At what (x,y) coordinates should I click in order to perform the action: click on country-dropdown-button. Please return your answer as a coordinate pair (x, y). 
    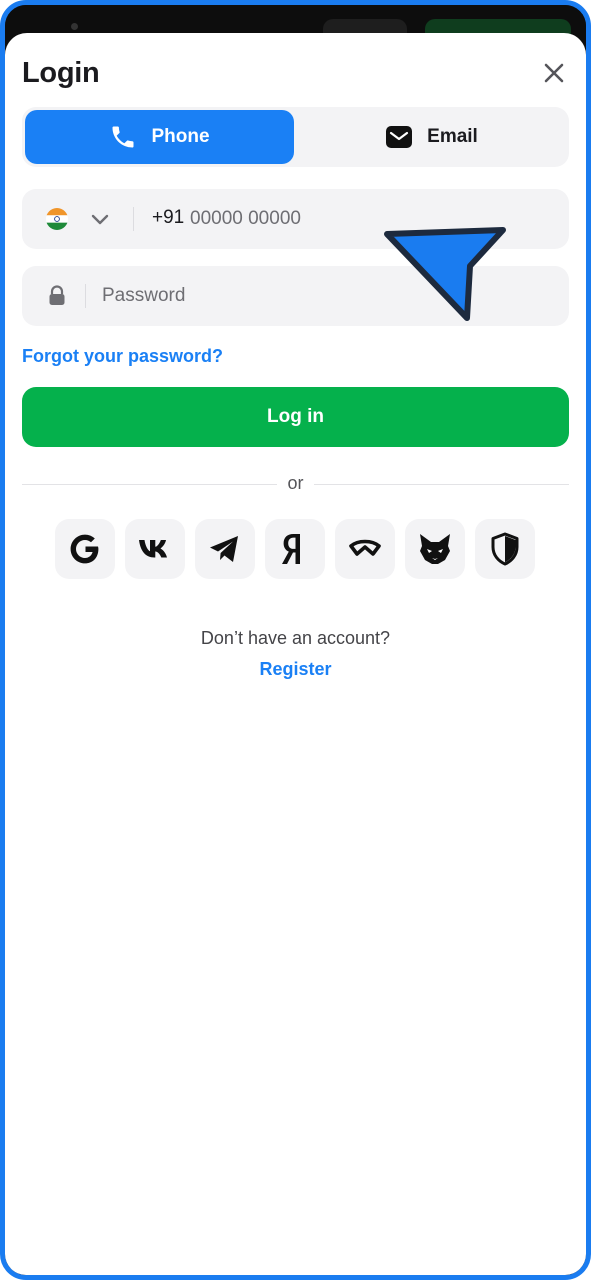
    Looking at the image, I should click on (100, 219).